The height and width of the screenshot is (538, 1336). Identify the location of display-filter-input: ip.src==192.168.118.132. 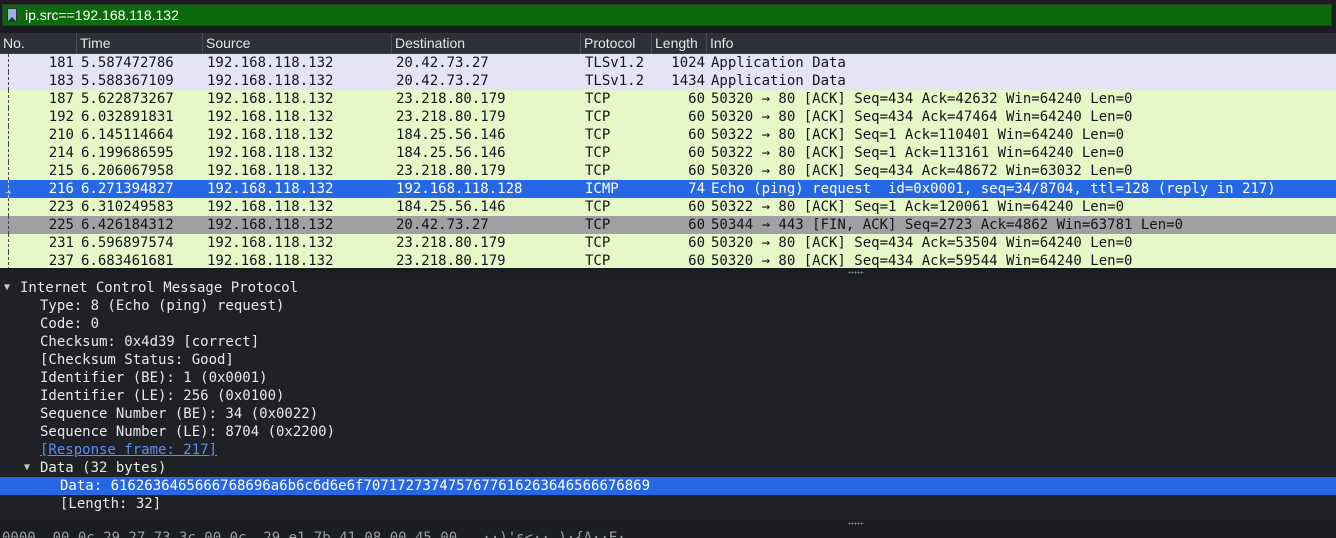
(667, 15).